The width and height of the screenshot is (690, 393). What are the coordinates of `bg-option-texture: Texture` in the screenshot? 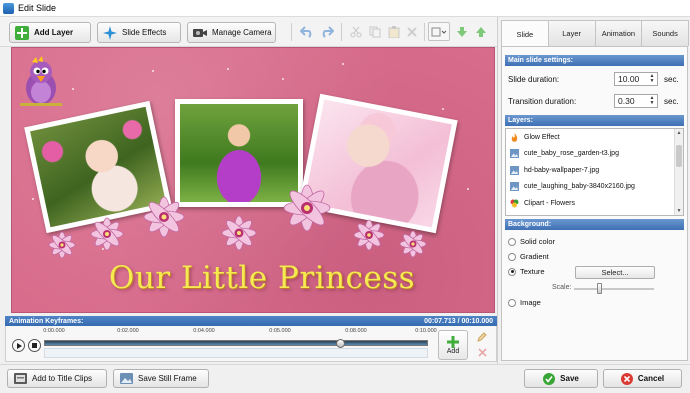 It's located at (526, 271).